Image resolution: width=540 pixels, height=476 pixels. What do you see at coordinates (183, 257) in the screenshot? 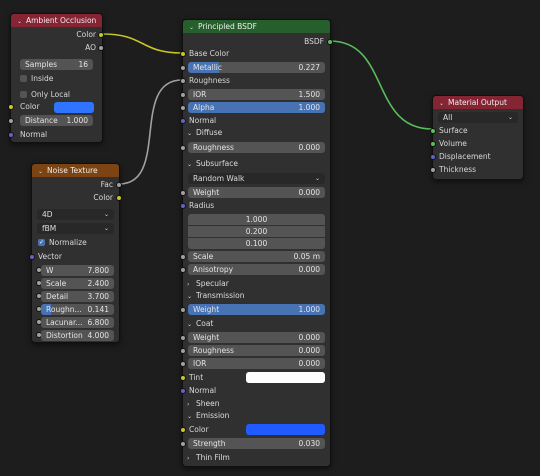
I see `subsurface-scale-input-socket` at bounding box center [183, 257].